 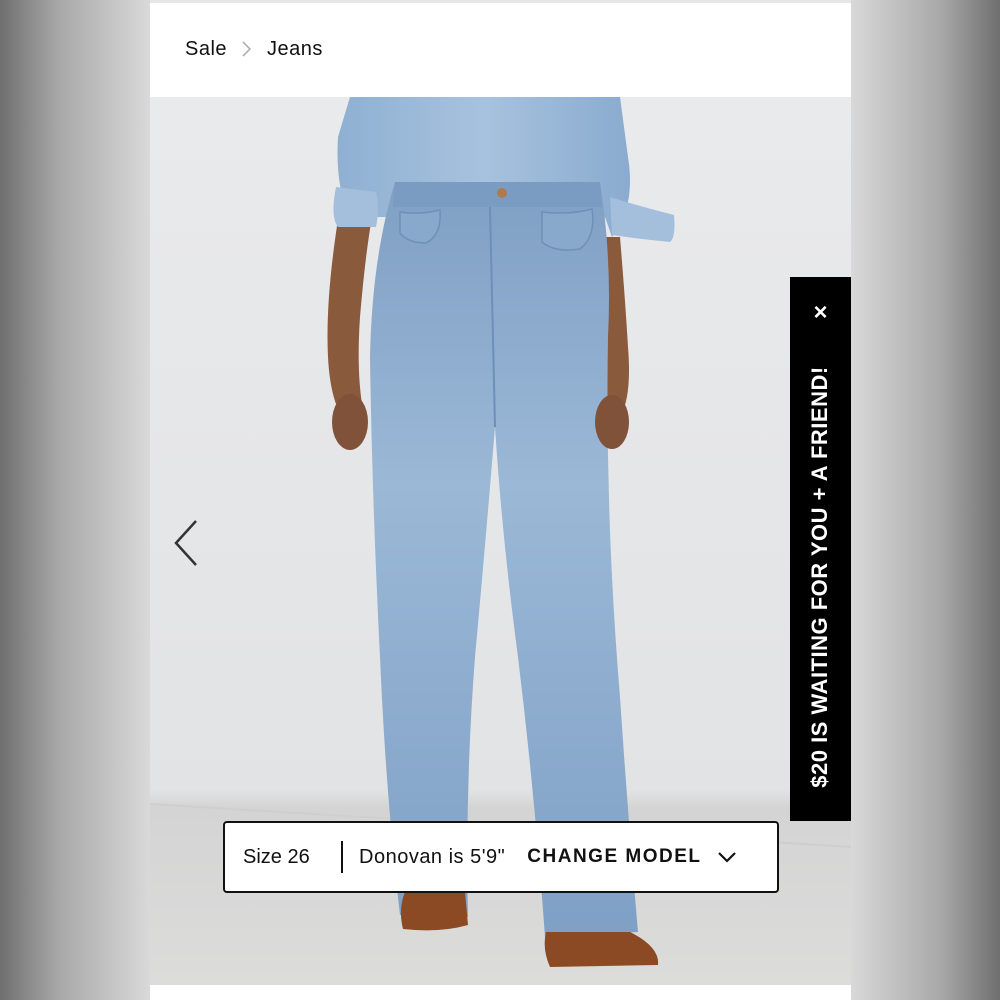 What do you see at coordinates (276, 856) in the screenshot?
I see `model-size-label: Size 26` at bounding box center [276, 856].